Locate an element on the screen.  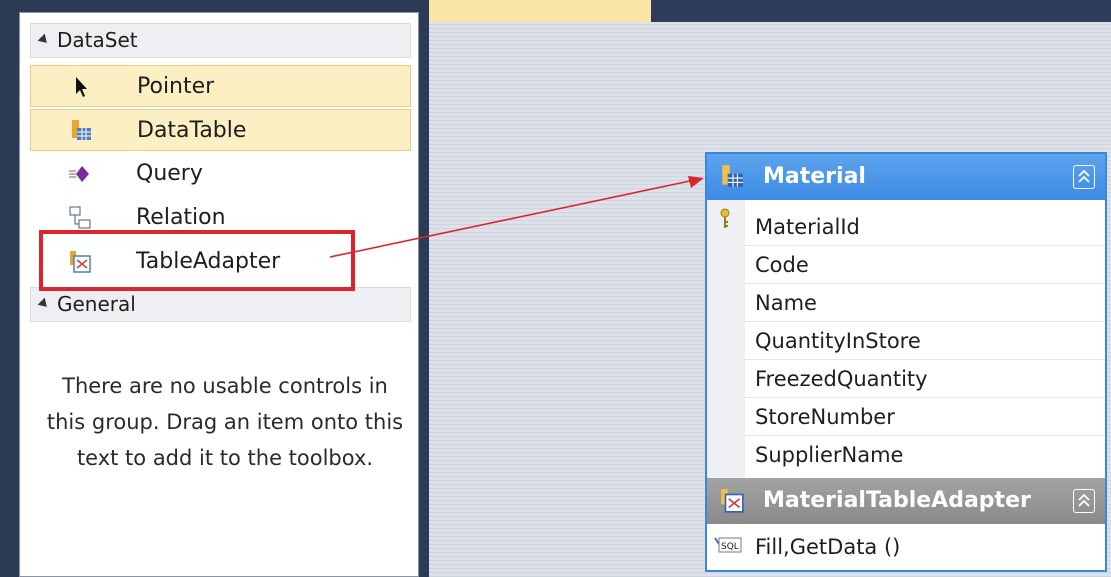
column-row: Code is located at coordinates (925, 265).